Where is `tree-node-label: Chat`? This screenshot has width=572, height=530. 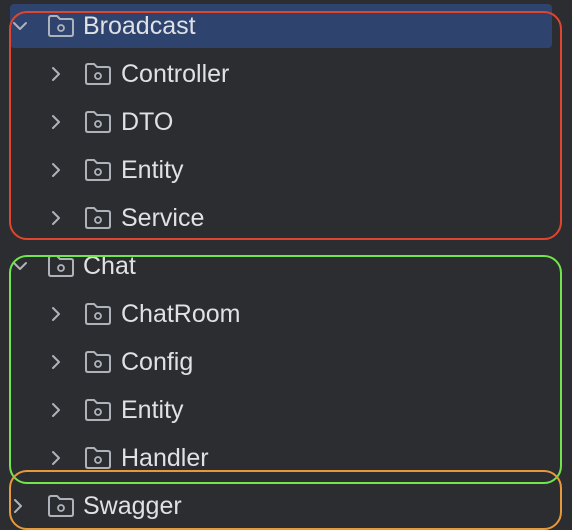
tree-node-label: Chat is located at coordinates (109, 266).